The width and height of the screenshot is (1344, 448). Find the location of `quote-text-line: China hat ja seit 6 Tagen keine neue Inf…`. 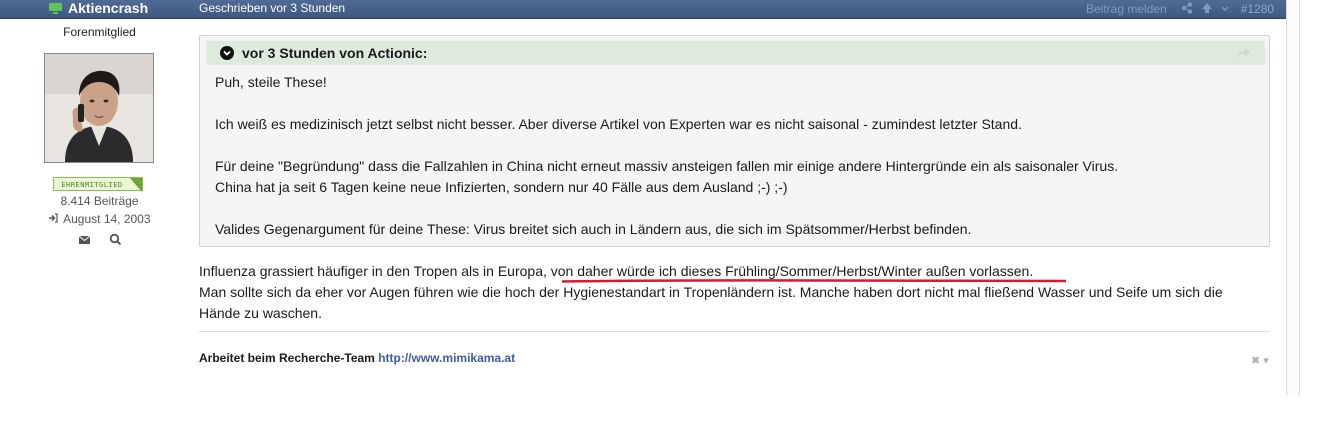

quote-text-line: China hat ja seit 6 Tagen keine neue Inf… is located at coordinates (501, 187).